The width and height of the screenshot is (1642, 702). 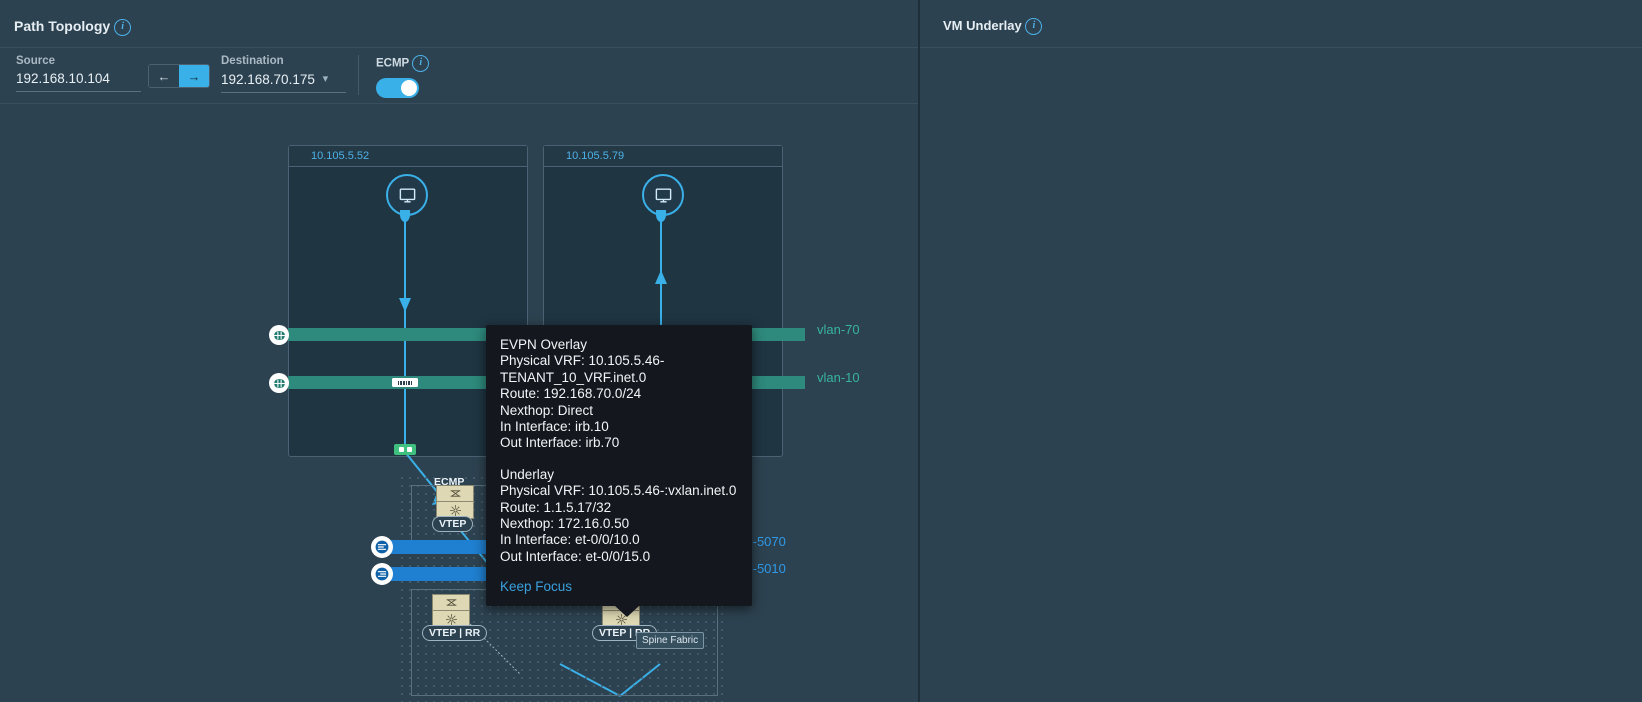 I want to click on tooltip-underlay-line-0: Physical VRF: 10.105.5.46-:vxlan.inet.0, so click(x=618, y=491).